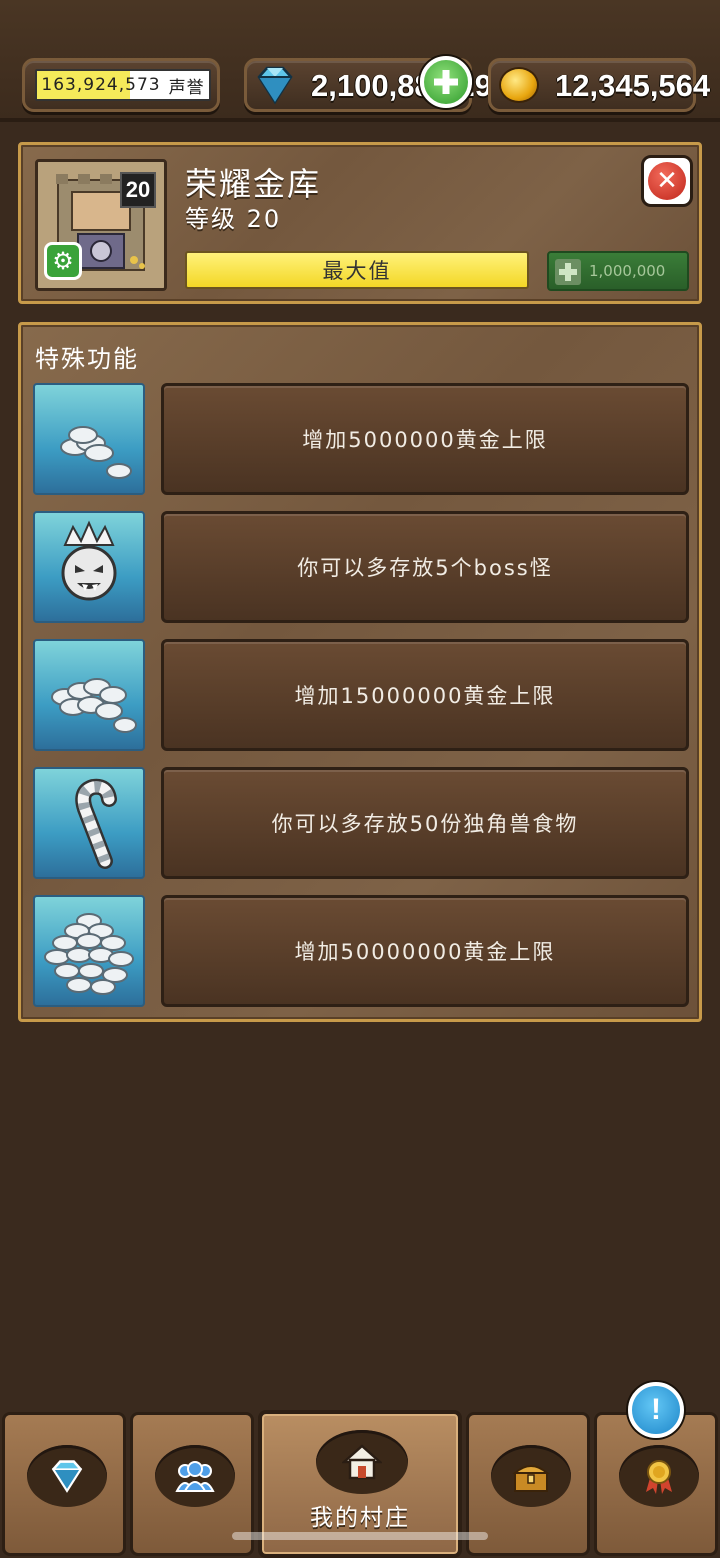 The width and height of the screenshot is (720, 1558). Describe the element at coordinates (67, 1476) in the screenshot. I see `gem-shop-icon` at that location.